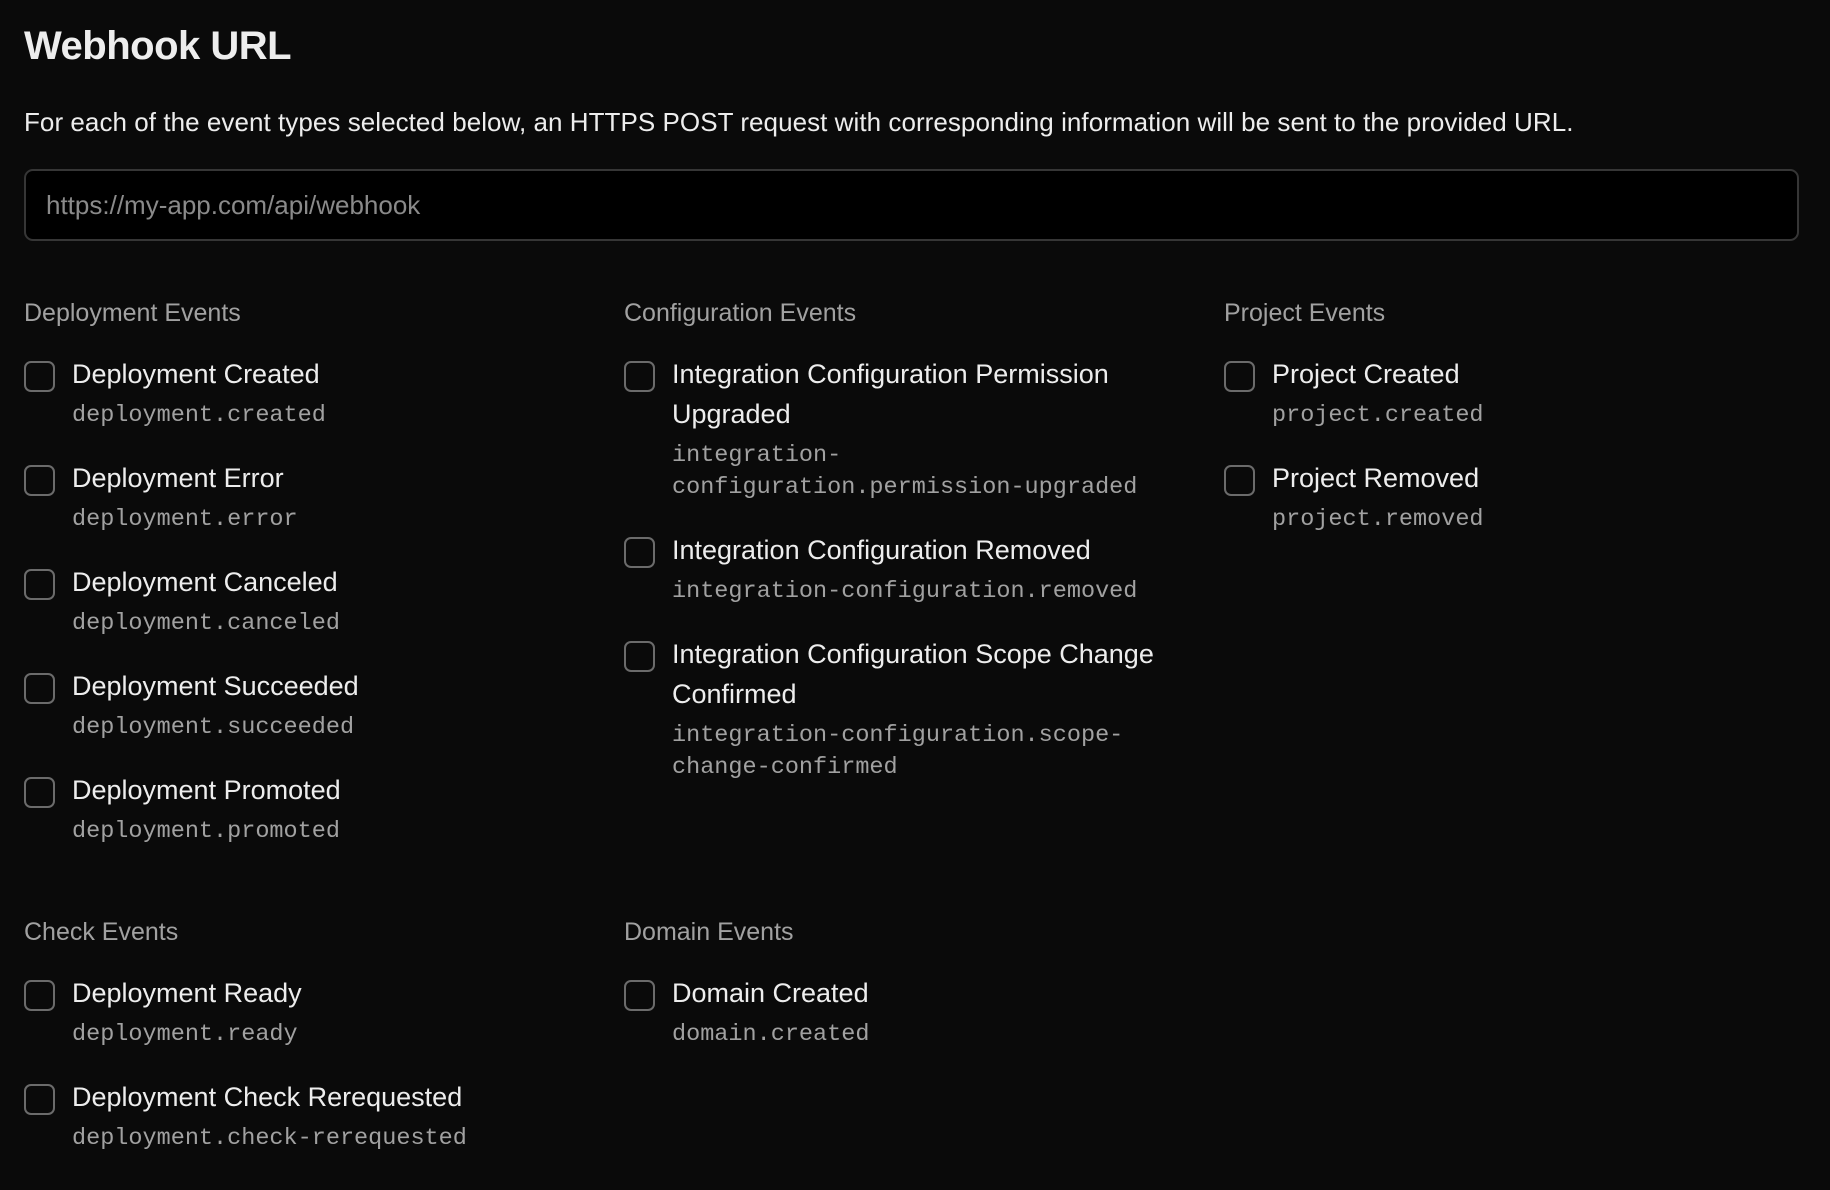  Describe the element at coordinates (304, 499) in the screenshot. I see `event-item-deployment-error: Deployment Error deployment.error` at that location.